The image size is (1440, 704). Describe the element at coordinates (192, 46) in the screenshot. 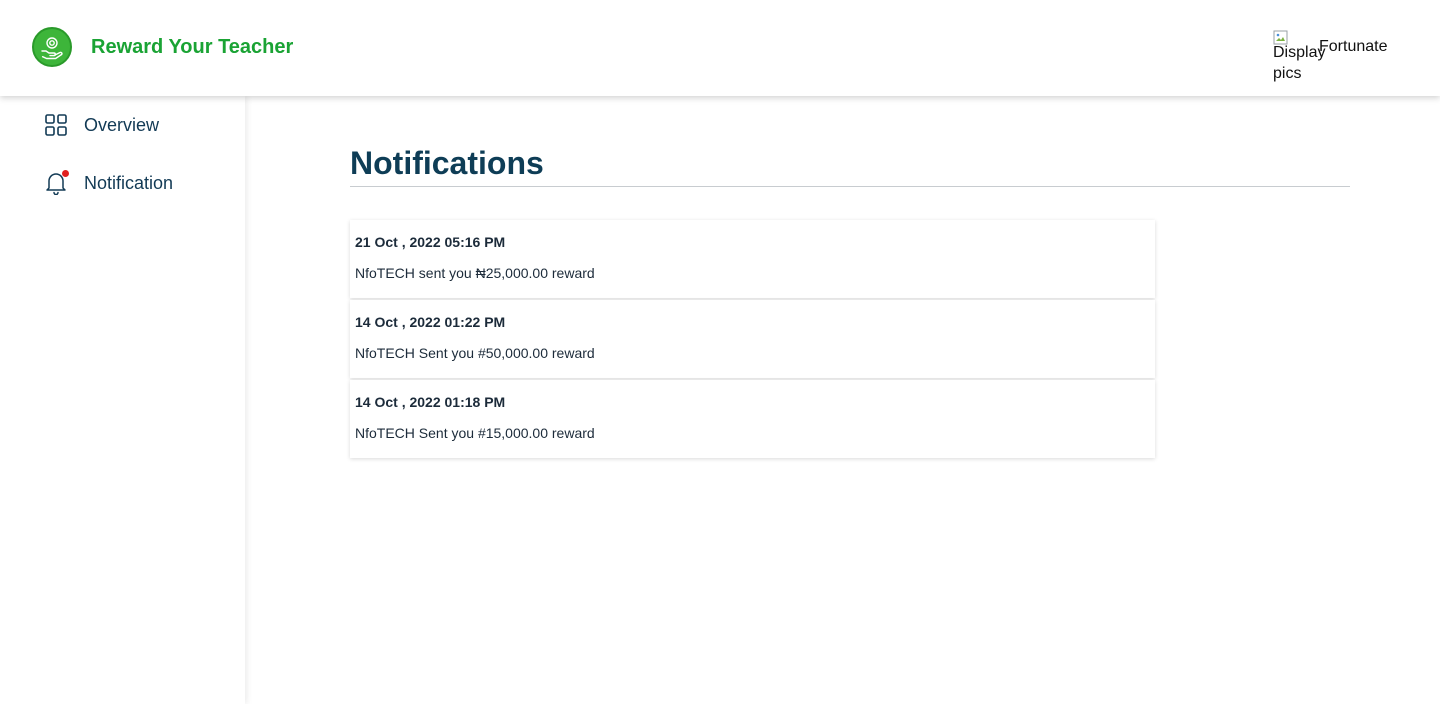

I see `brand-name: Reward Your Teacher` at that location.